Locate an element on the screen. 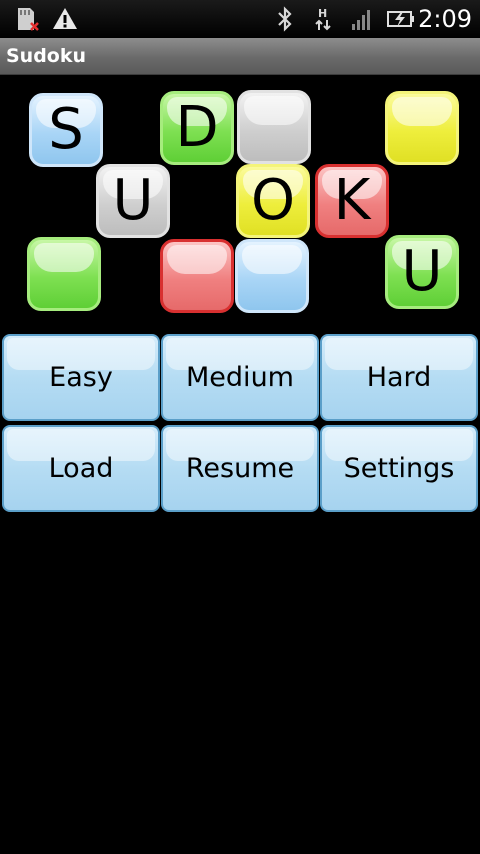 The image size is (480, 854). resume-button: Resume is located at coordinates (240, 468).